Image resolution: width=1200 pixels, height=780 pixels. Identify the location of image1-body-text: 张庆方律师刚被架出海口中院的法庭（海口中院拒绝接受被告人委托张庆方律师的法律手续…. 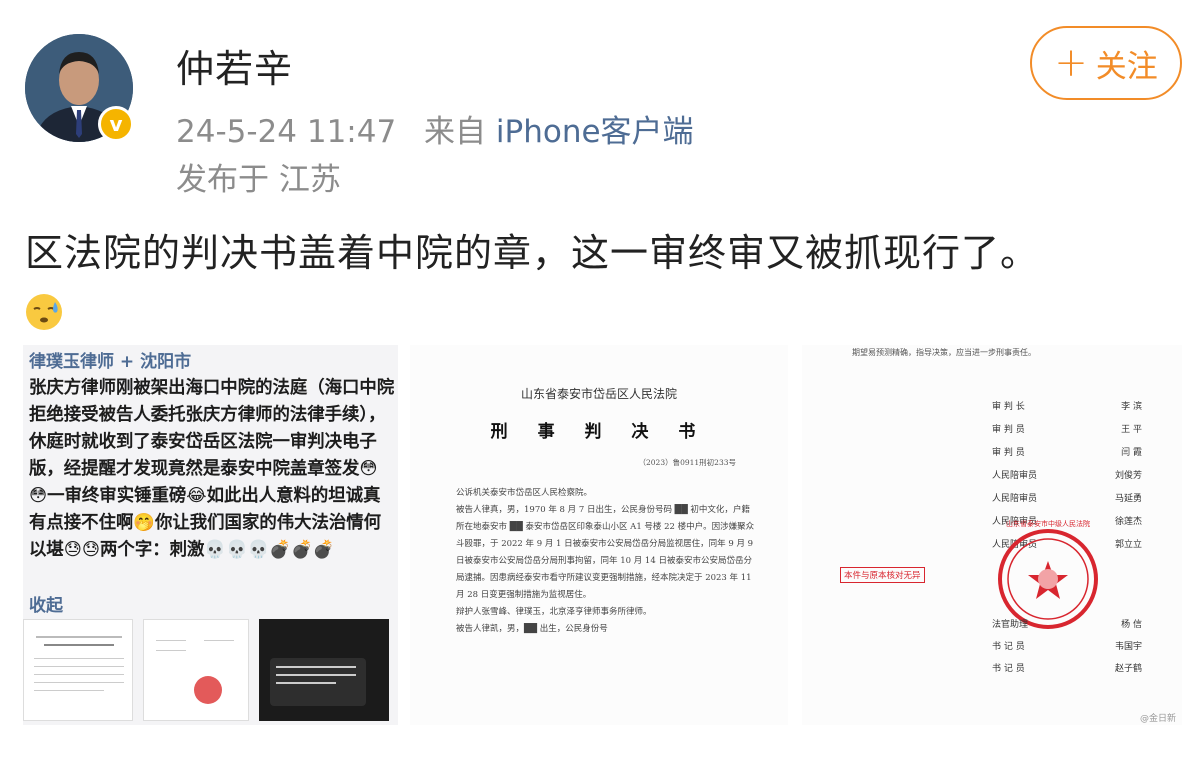
(212, 469).